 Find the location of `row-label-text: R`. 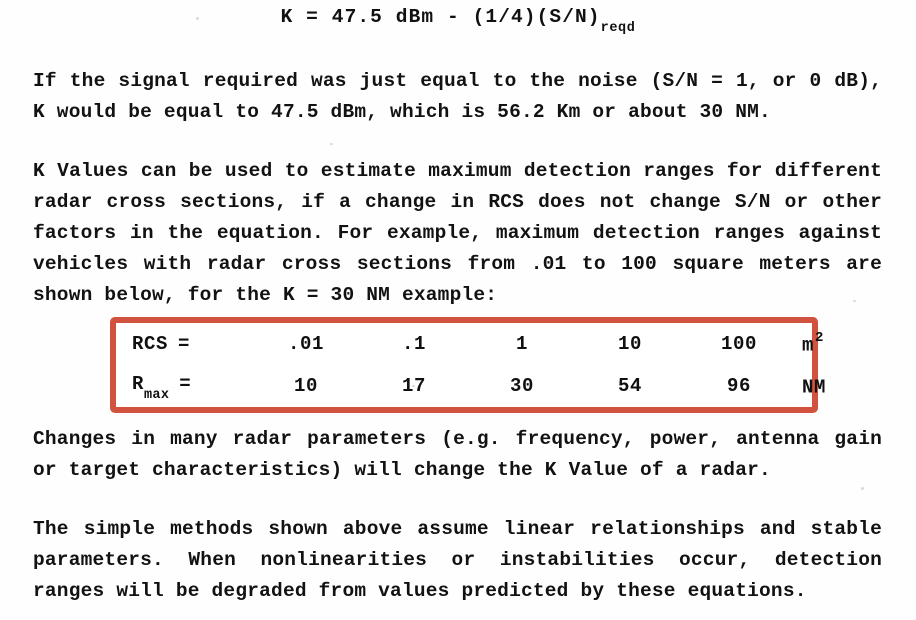

row-label-text: R is located at coordinates (138, 384).